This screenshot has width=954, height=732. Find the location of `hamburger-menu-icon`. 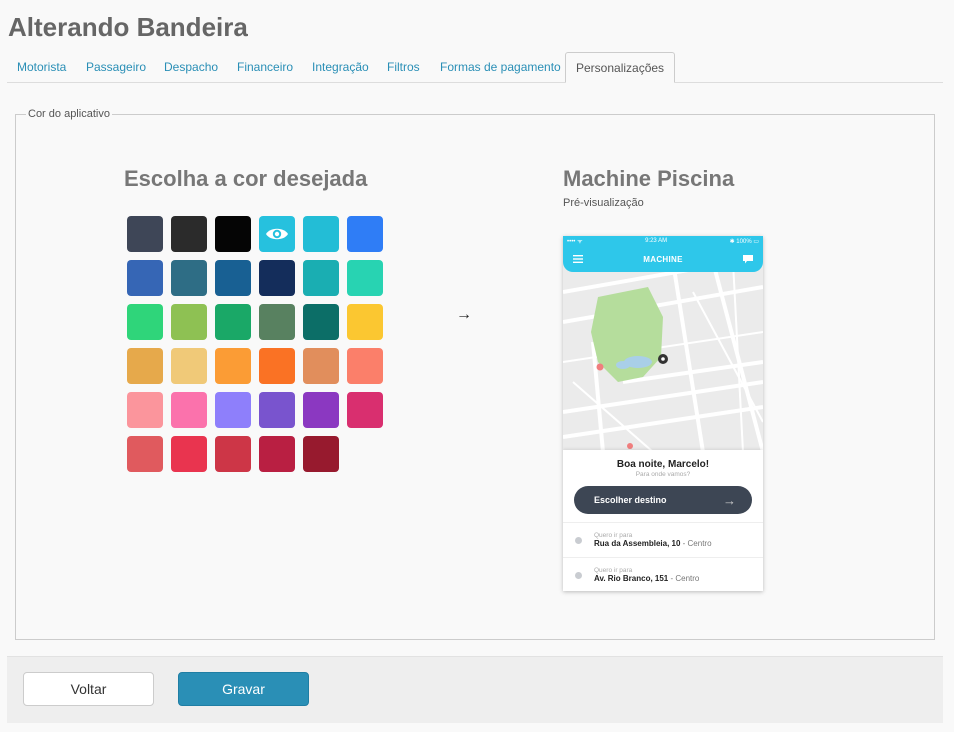

hamburger-menu-icon is located at coordinates (578, 259).